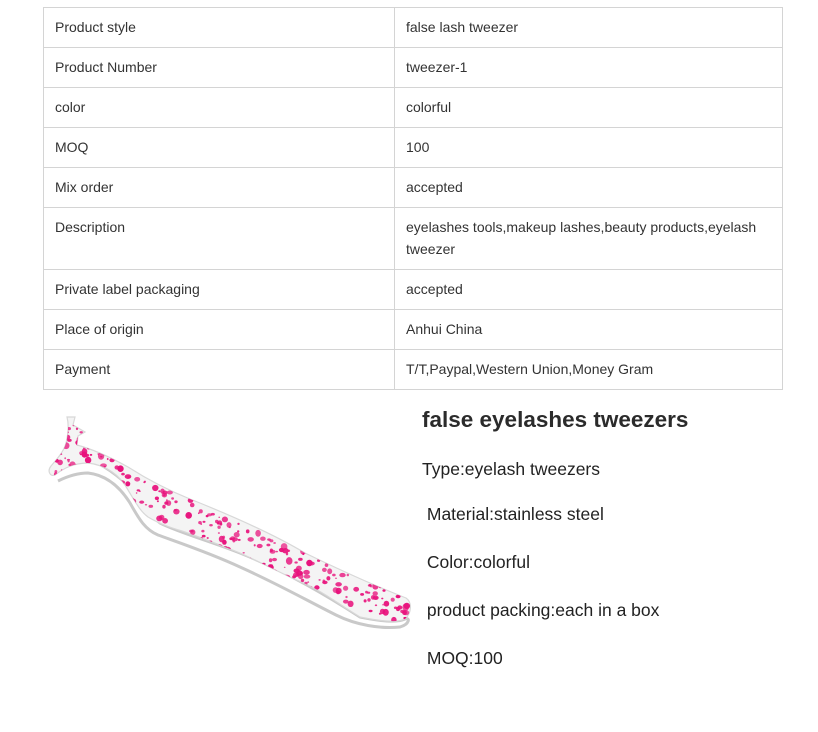 The height and width of the screenshot is (732, 818). Describe the element at coordinates (219, 369) in the screenshot. I see `spec-label: Payment` at that location.